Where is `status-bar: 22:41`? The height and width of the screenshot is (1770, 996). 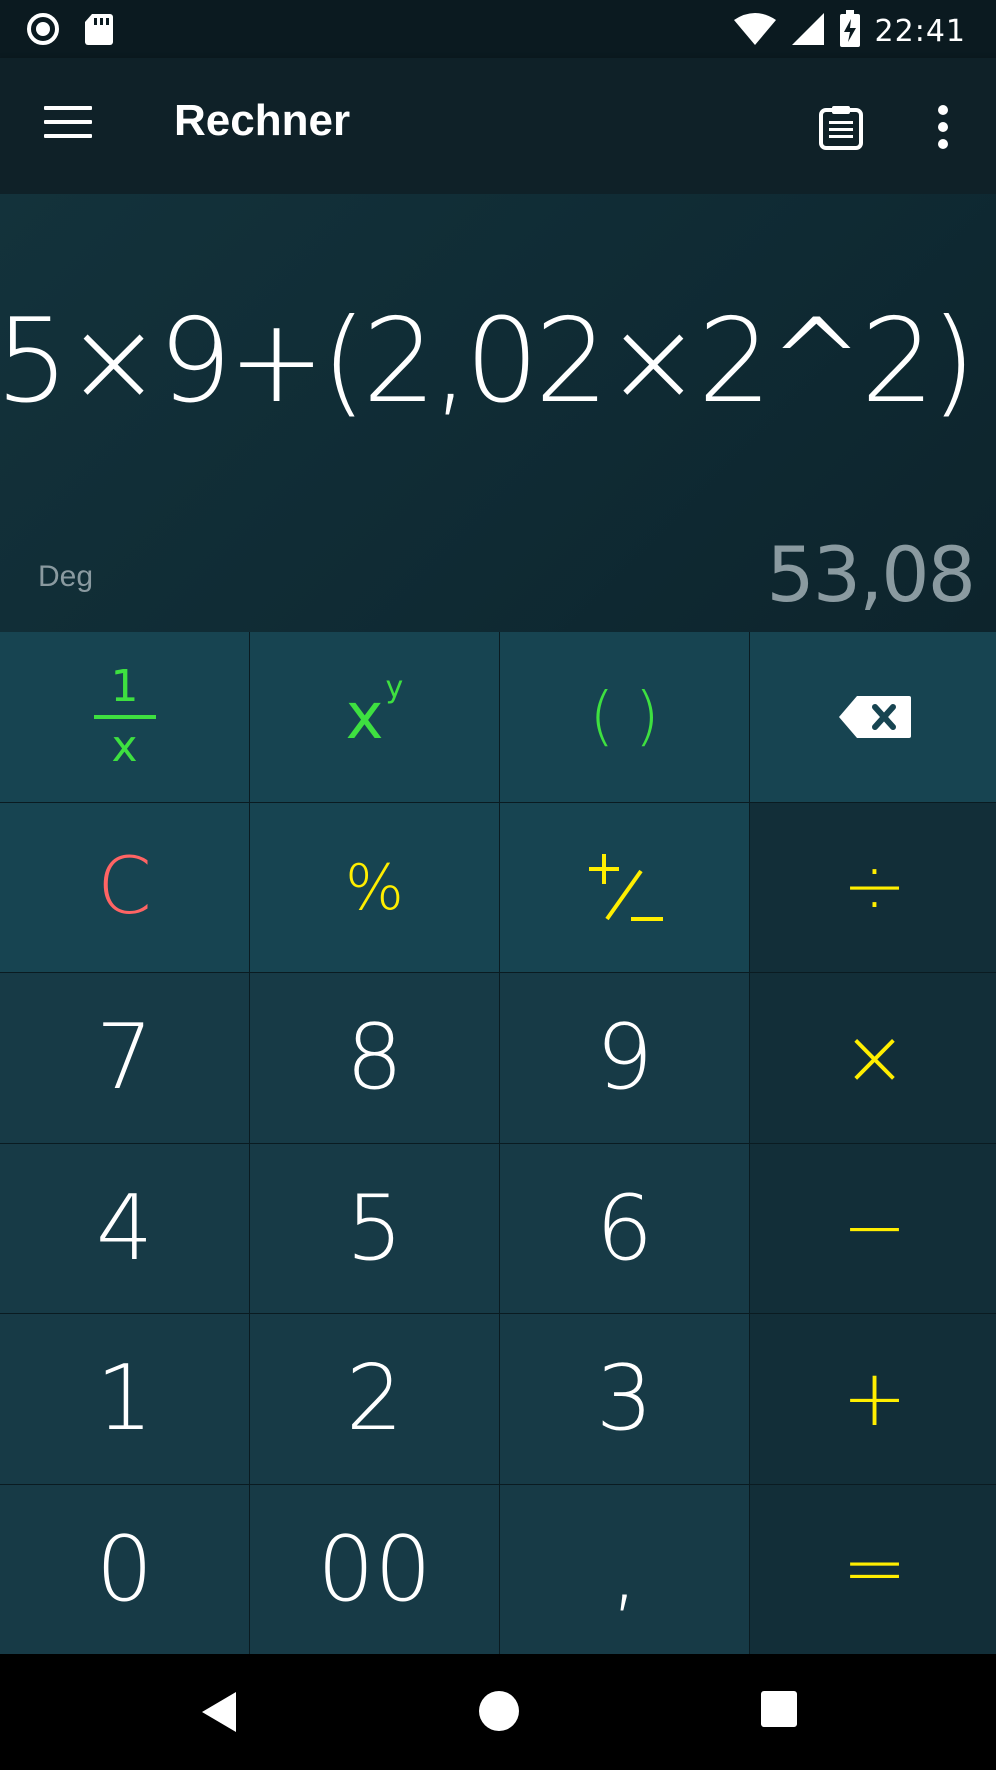 status-bar: 22:41 is located at coordinates (498, 29).